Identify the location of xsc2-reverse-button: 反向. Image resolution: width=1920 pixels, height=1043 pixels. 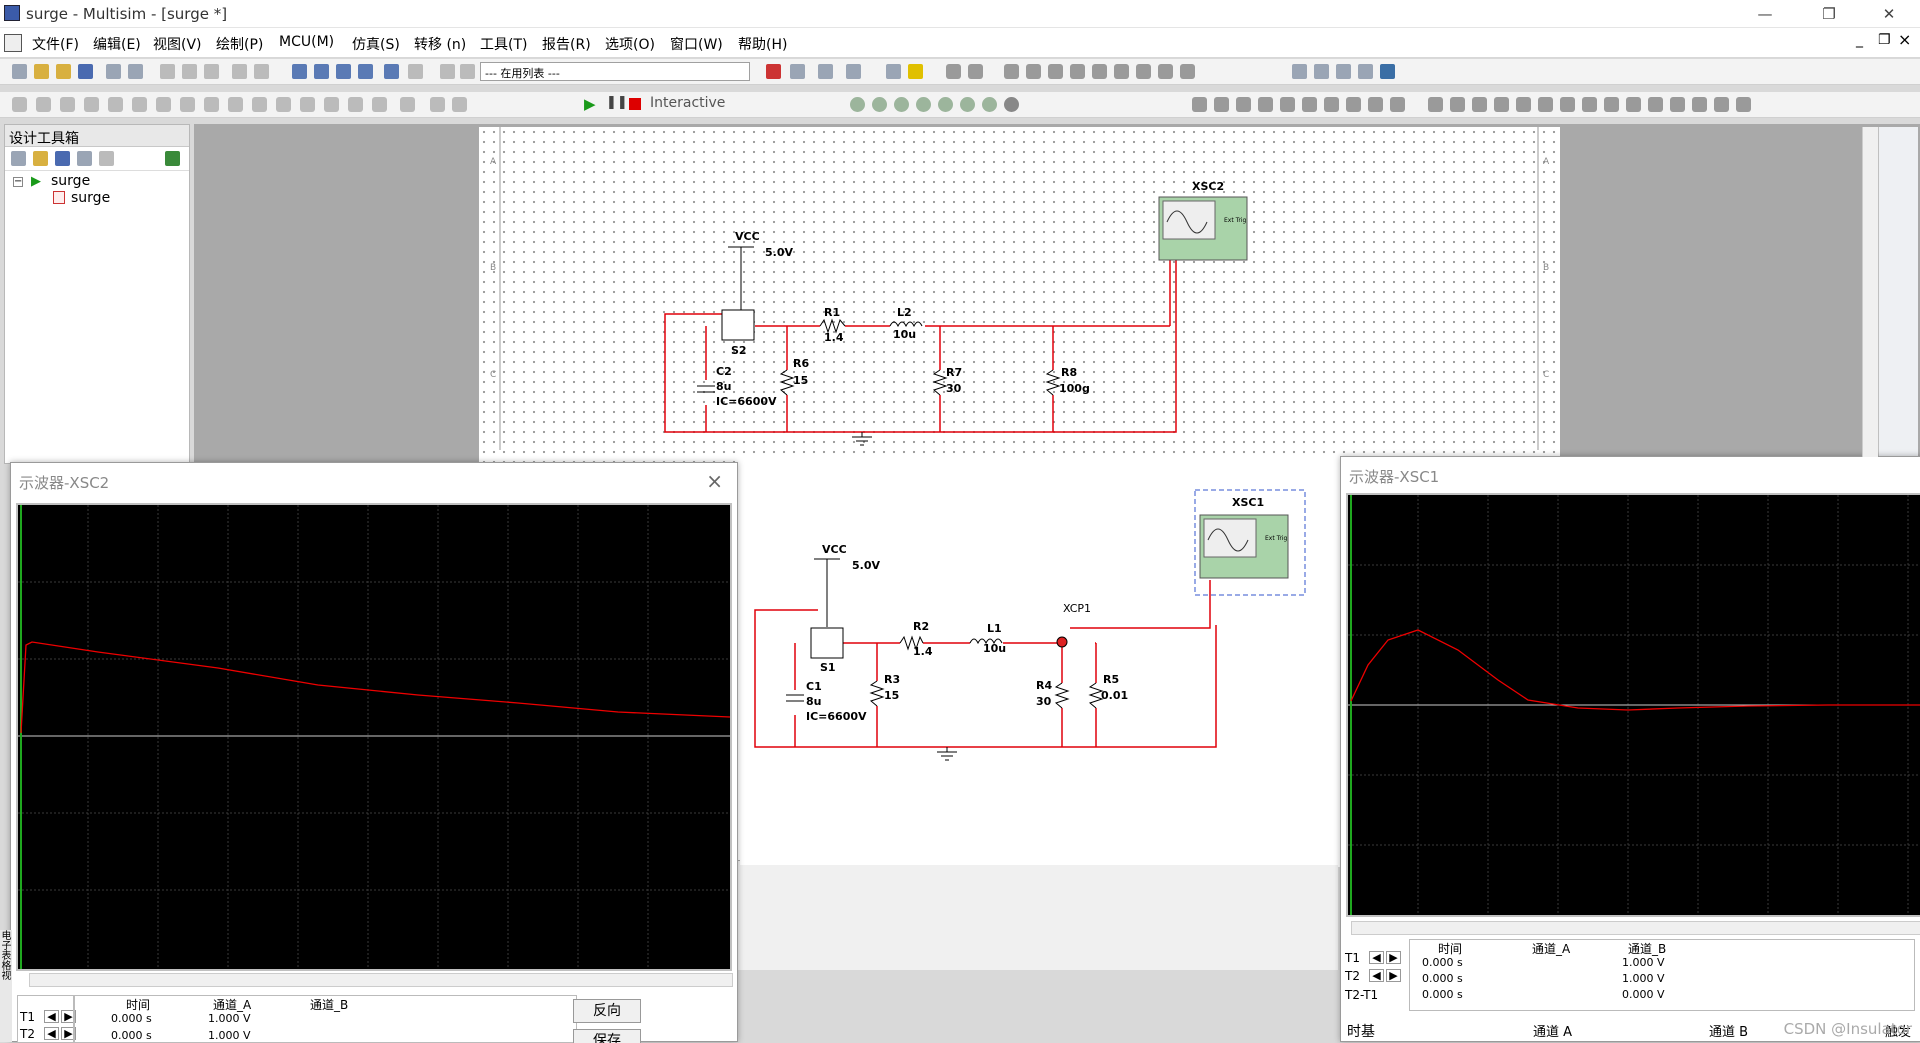
(607, 1011).